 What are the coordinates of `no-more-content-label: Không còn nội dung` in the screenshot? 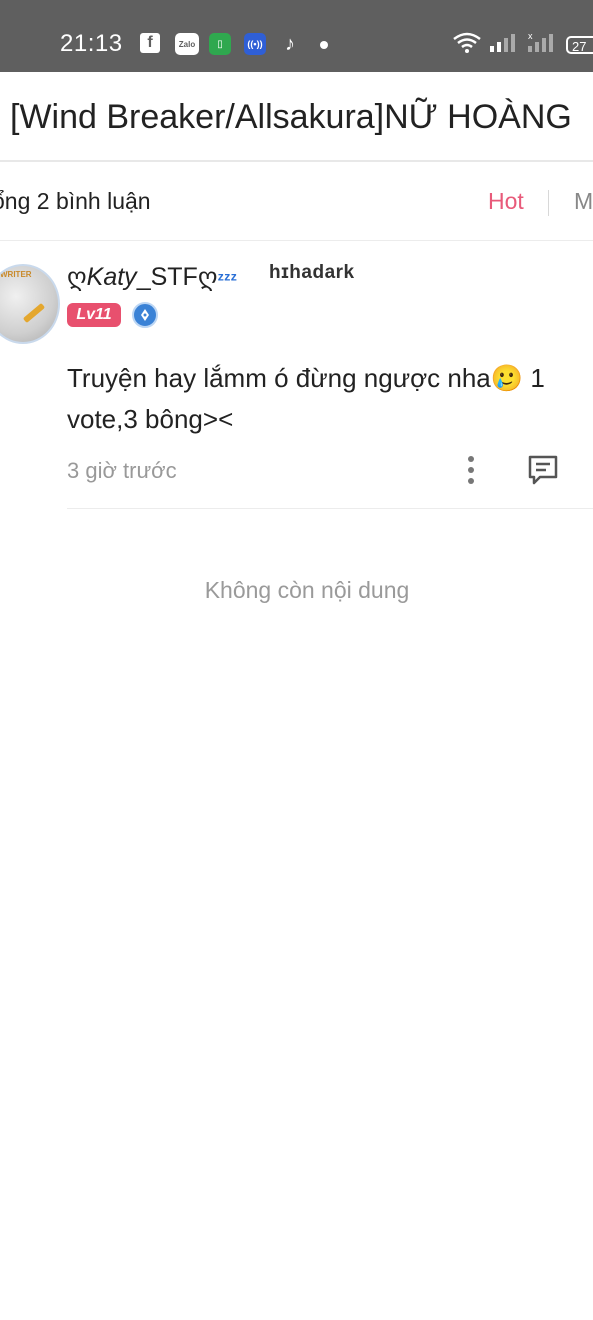 It's located at (307, 590).